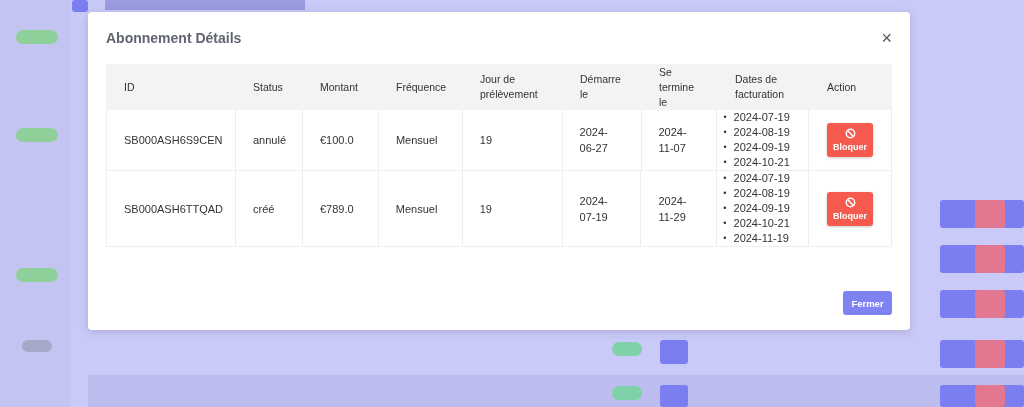 This screenshot has height=407, width=1024. What do you see at coordinates (676, 87) in the screenshot?
I see `column-header: Se termine le` at bounding box center [676, 87].